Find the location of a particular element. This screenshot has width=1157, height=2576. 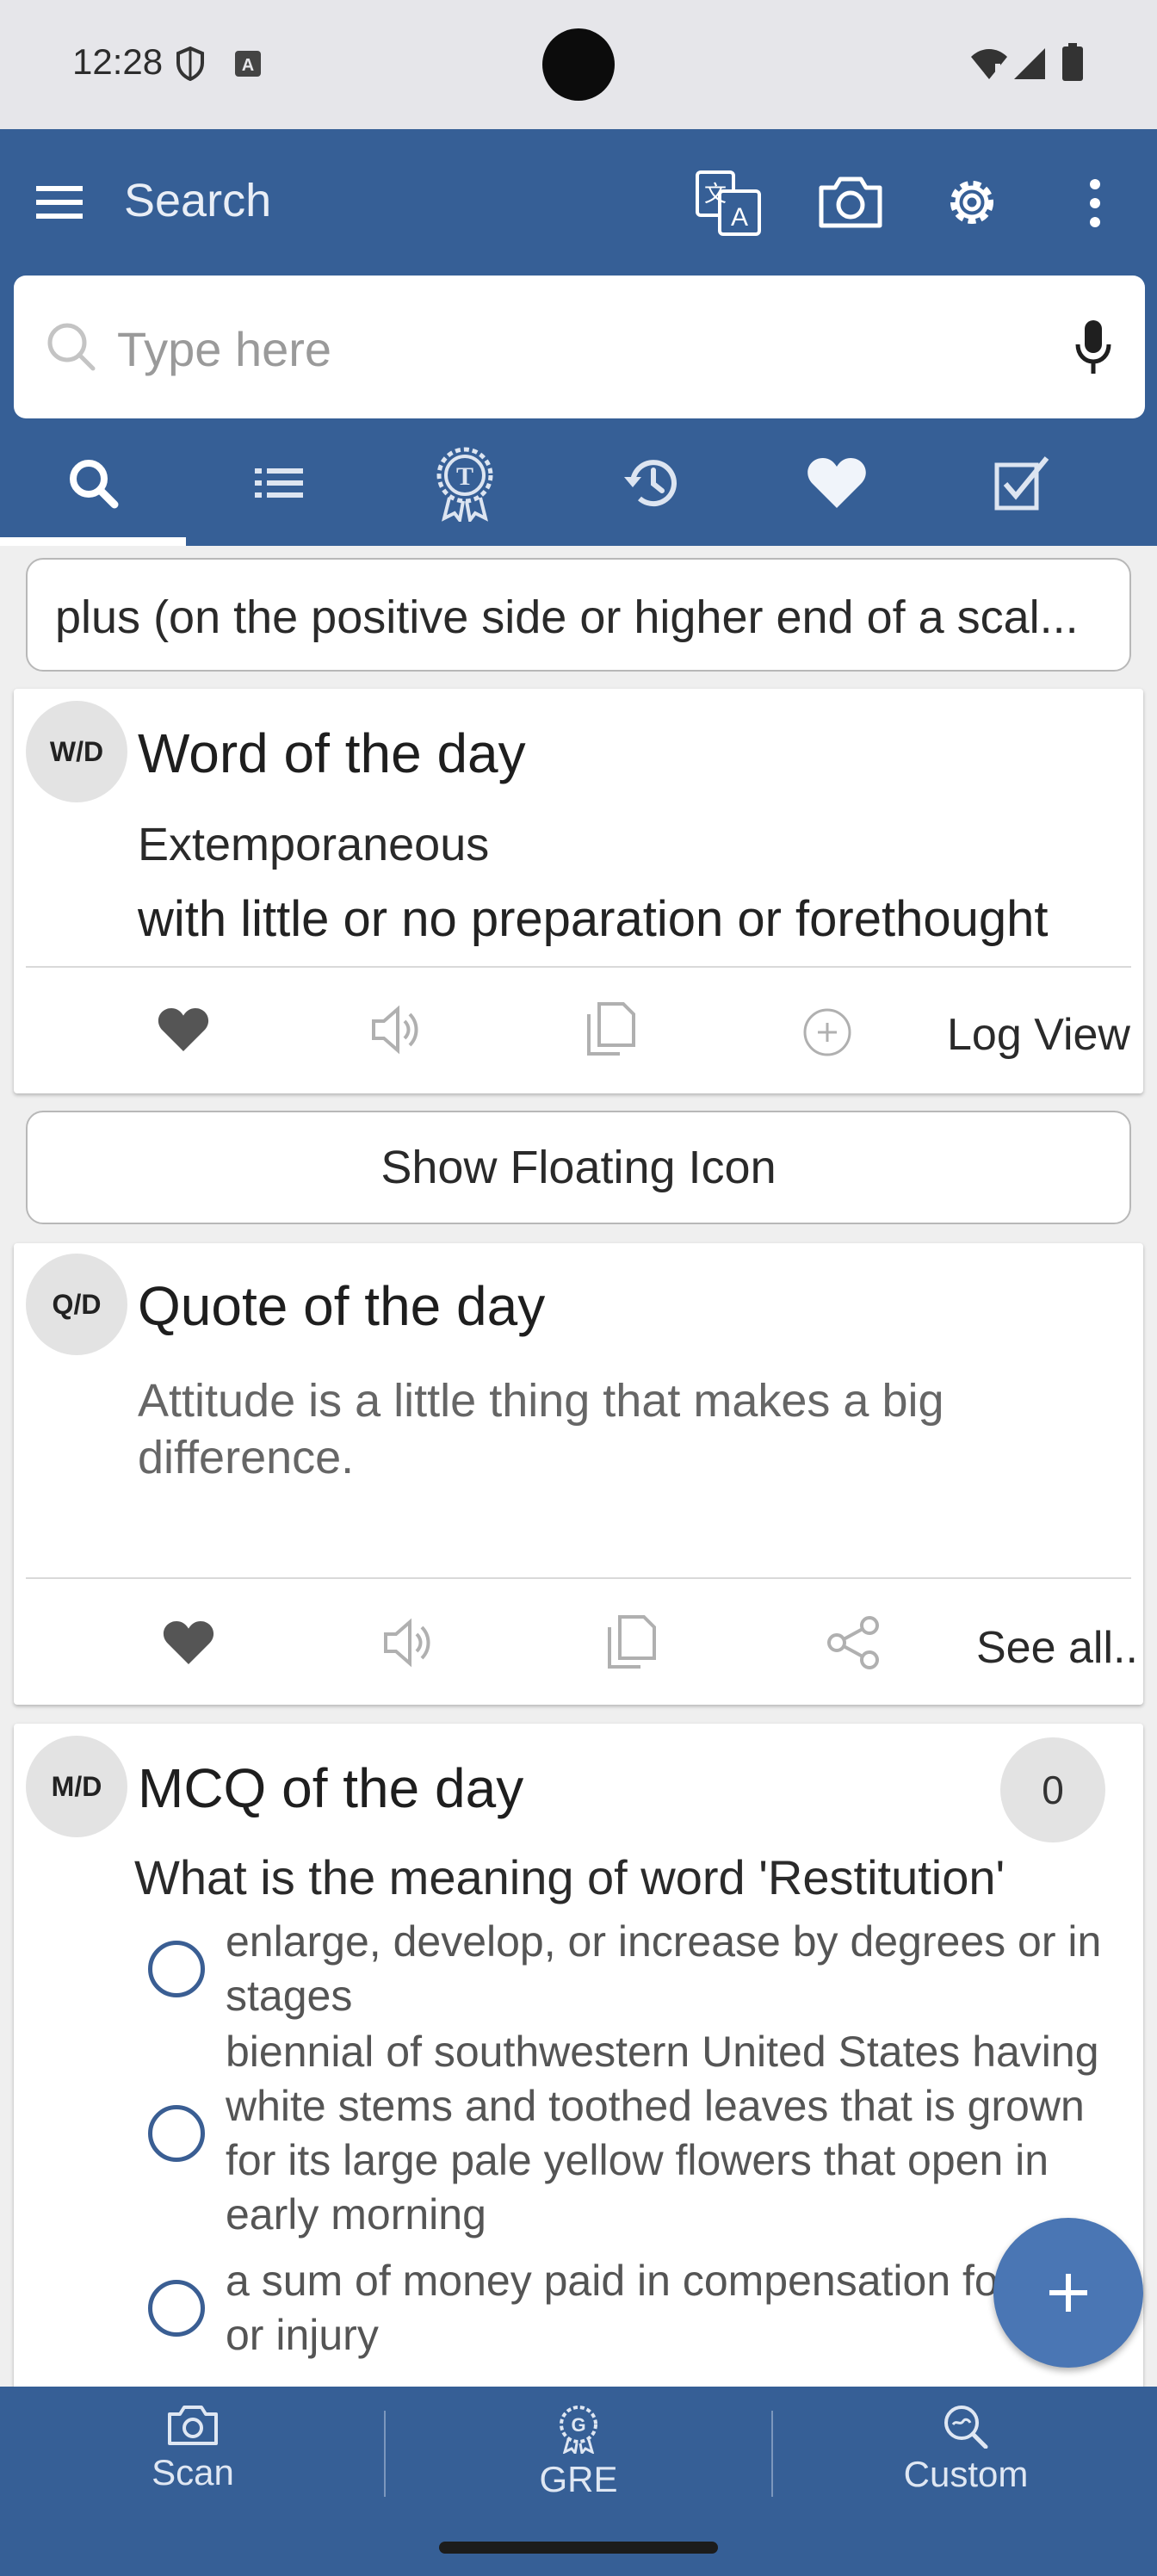

custom-search-icon is located at coordinates (966, 2427).